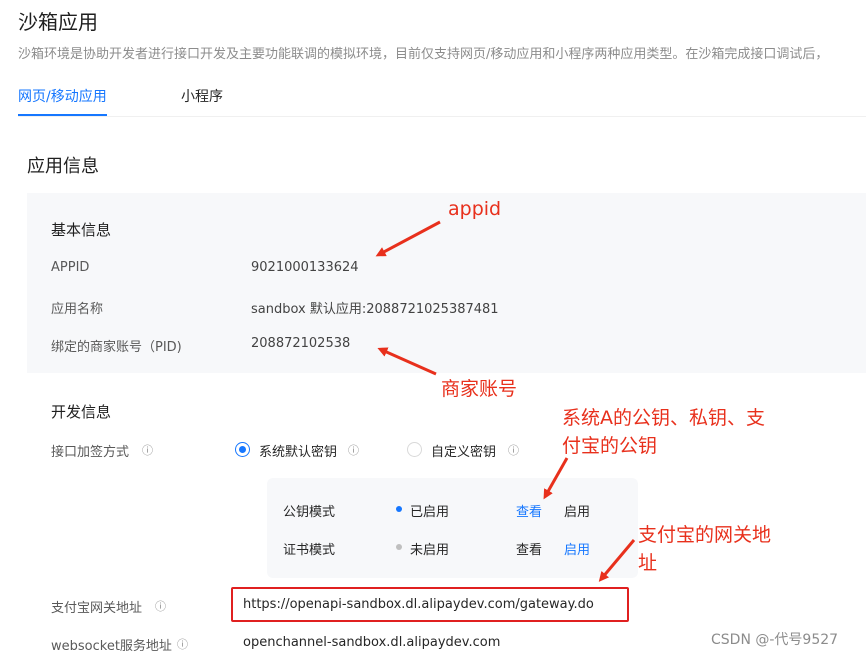 The image size is (866, 656). Describe the element at coordinates (408, 238) in the screenshot. I see `arrow-to-appid` at that location.